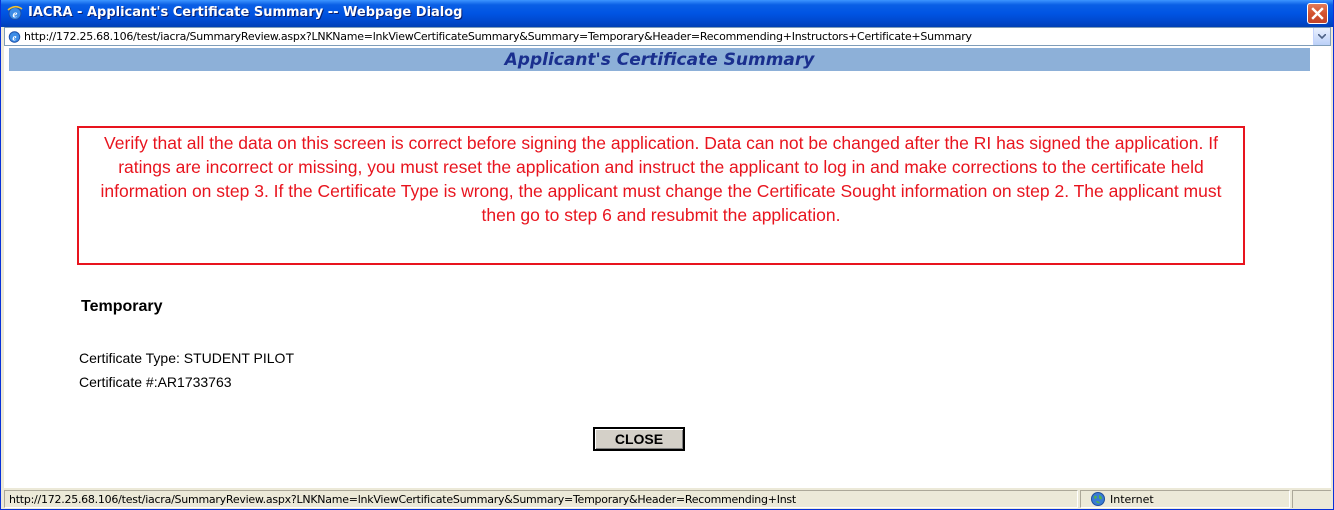 The image size is (1334, 510). Describe the element at coordinates (186, 358) in the screenshot. I see `certificate-type: Certificate Type: STUDENT PILOT` at that location.